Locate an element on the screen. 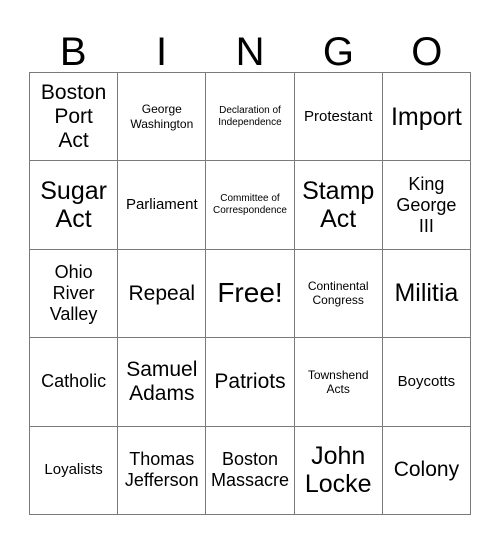  bingo-cell-label: Free! is located at coordinates (250, 293).